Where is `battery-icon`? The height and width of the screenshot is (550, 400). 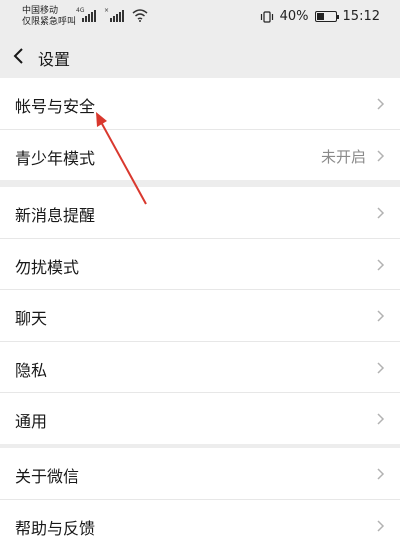 battery-icon is located at coordinates (326, 16).